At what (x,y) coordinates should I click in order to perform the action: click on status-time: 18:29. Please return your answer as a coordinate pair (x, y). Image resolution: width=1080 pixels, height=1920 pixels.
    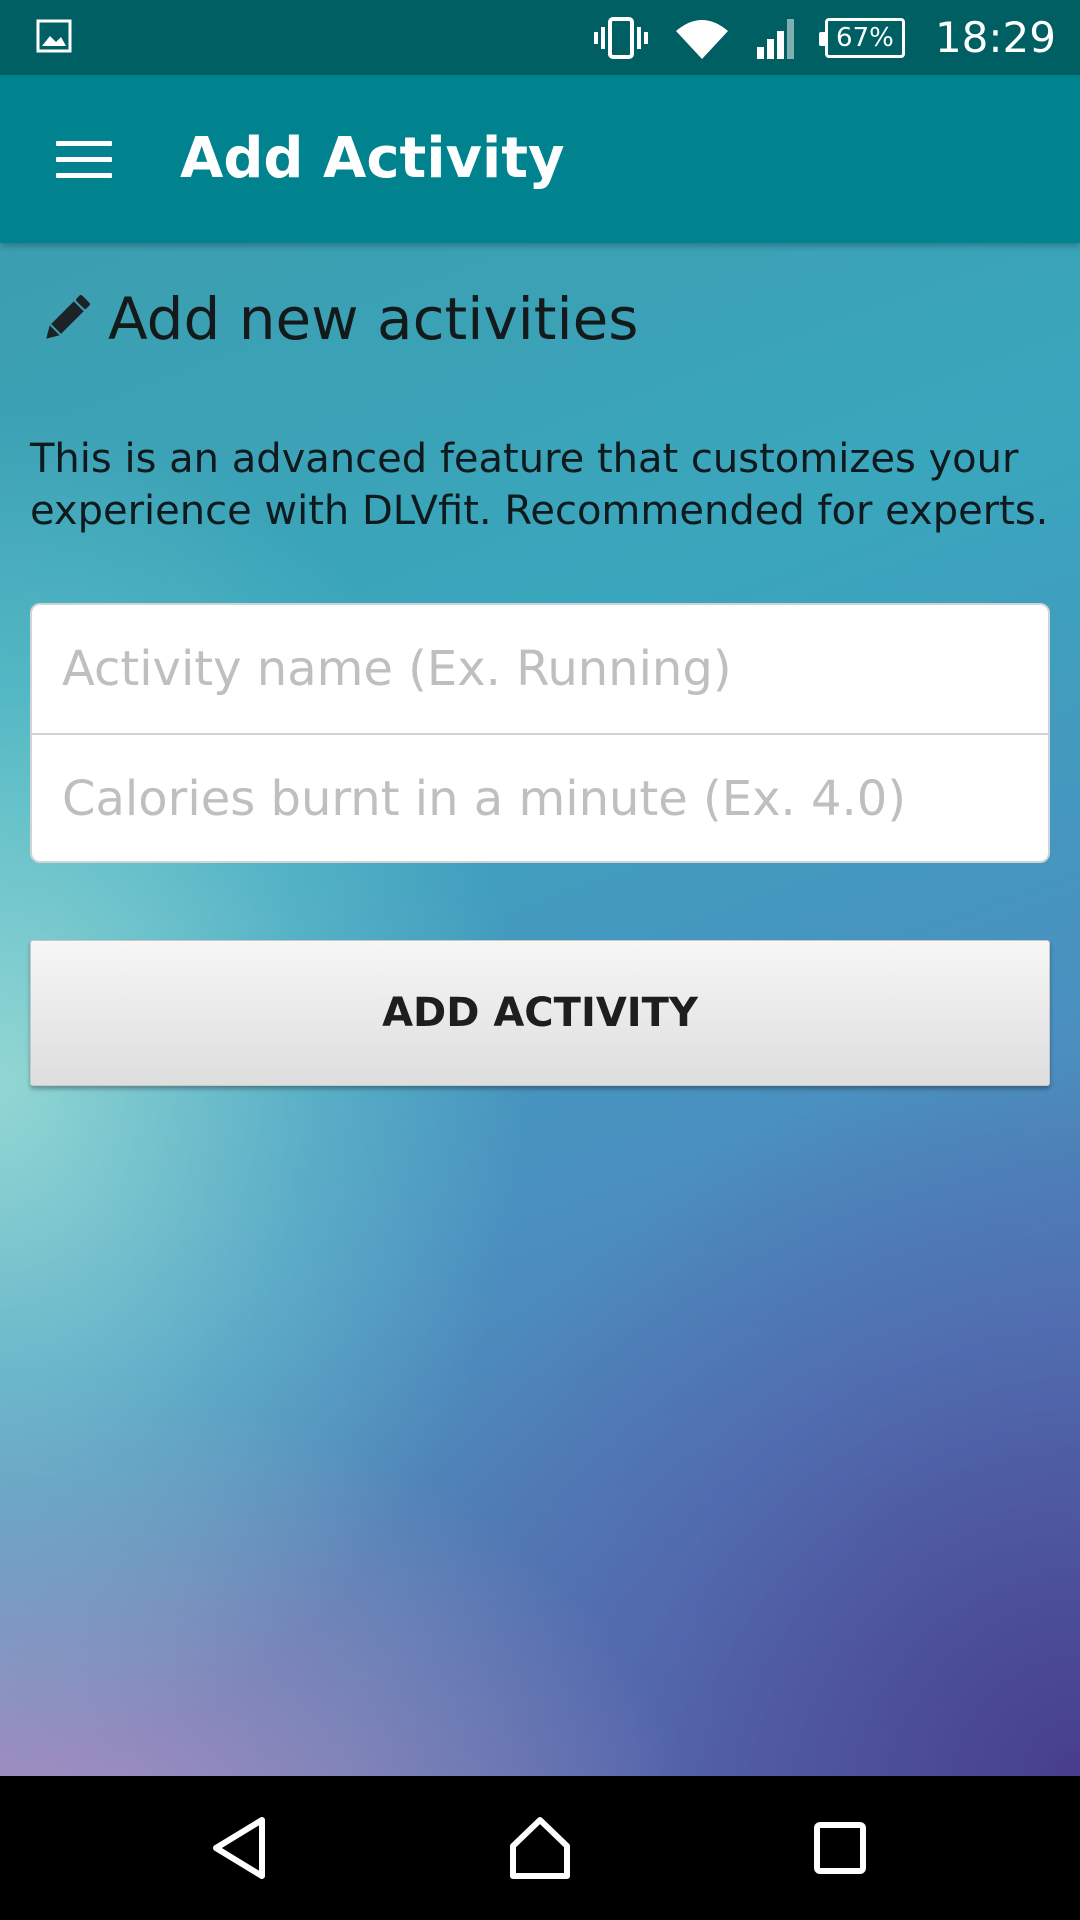
    Looking at the image, I should click on (995, 37).